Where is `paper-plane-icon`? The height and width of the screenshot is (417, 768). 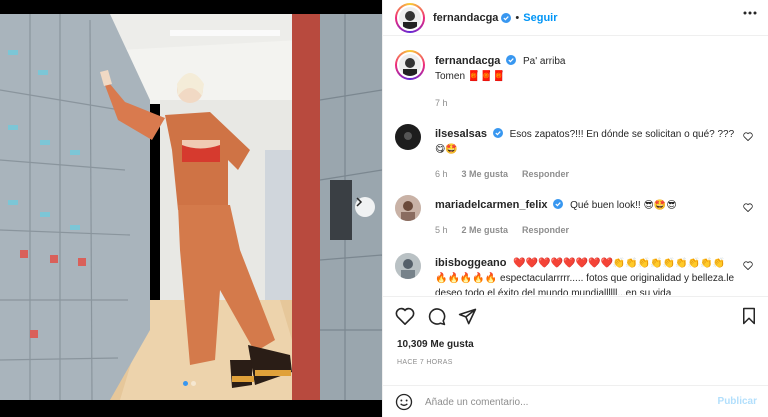
paper-plane-icon is located at coordinates (467, 316).